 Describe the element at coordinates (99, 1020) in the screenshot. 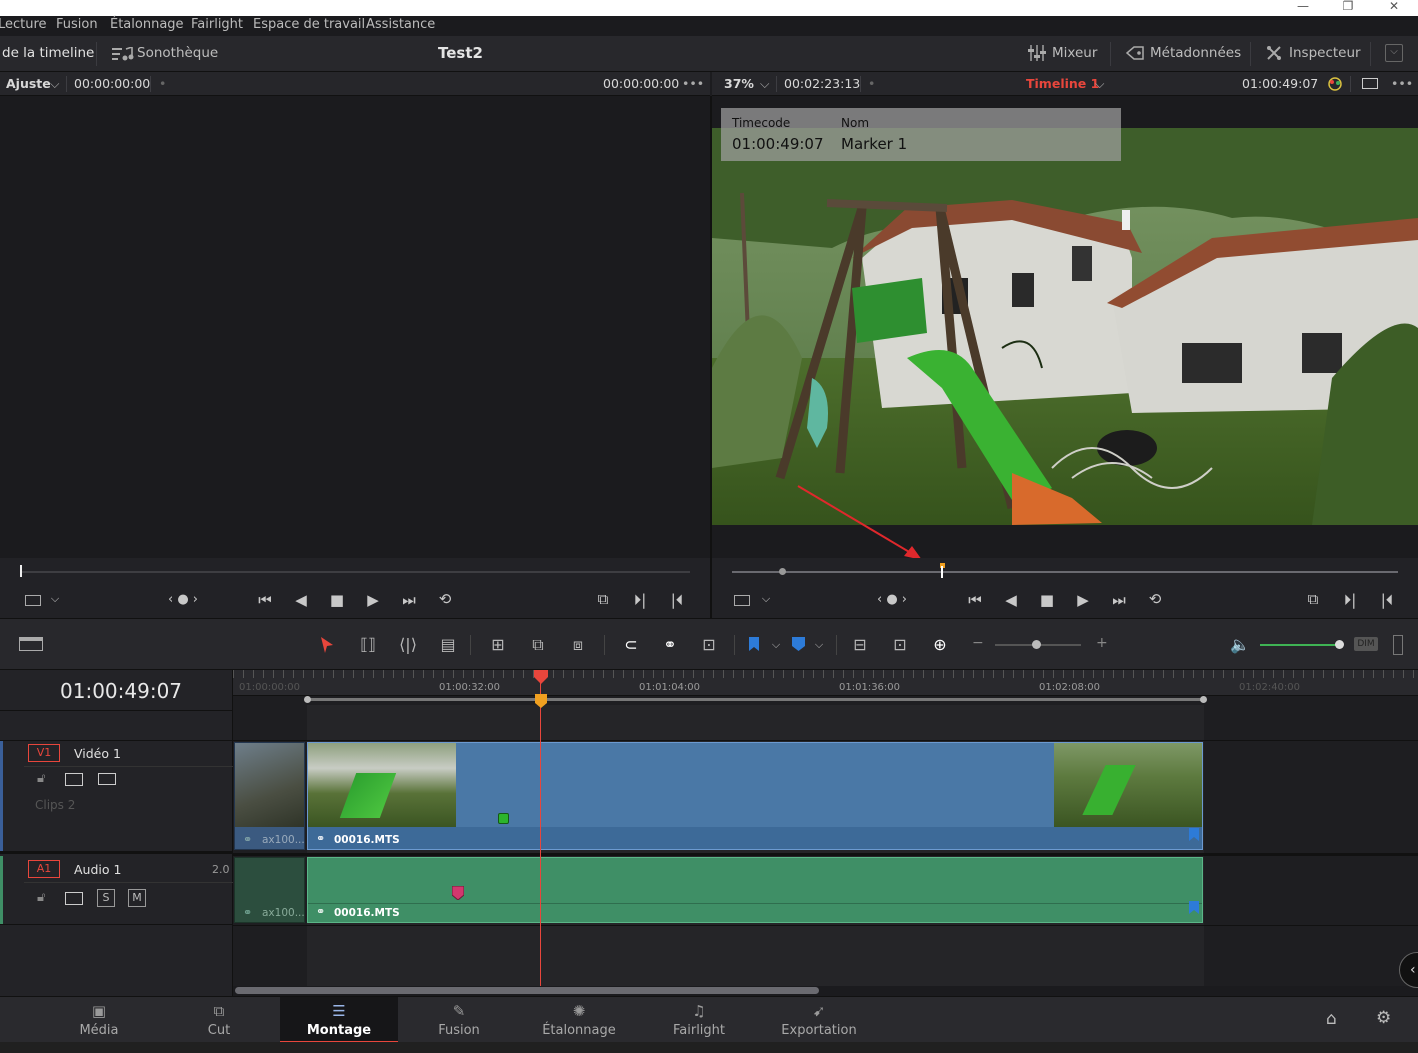

I see `nav-media: ▣ Média` at that location.